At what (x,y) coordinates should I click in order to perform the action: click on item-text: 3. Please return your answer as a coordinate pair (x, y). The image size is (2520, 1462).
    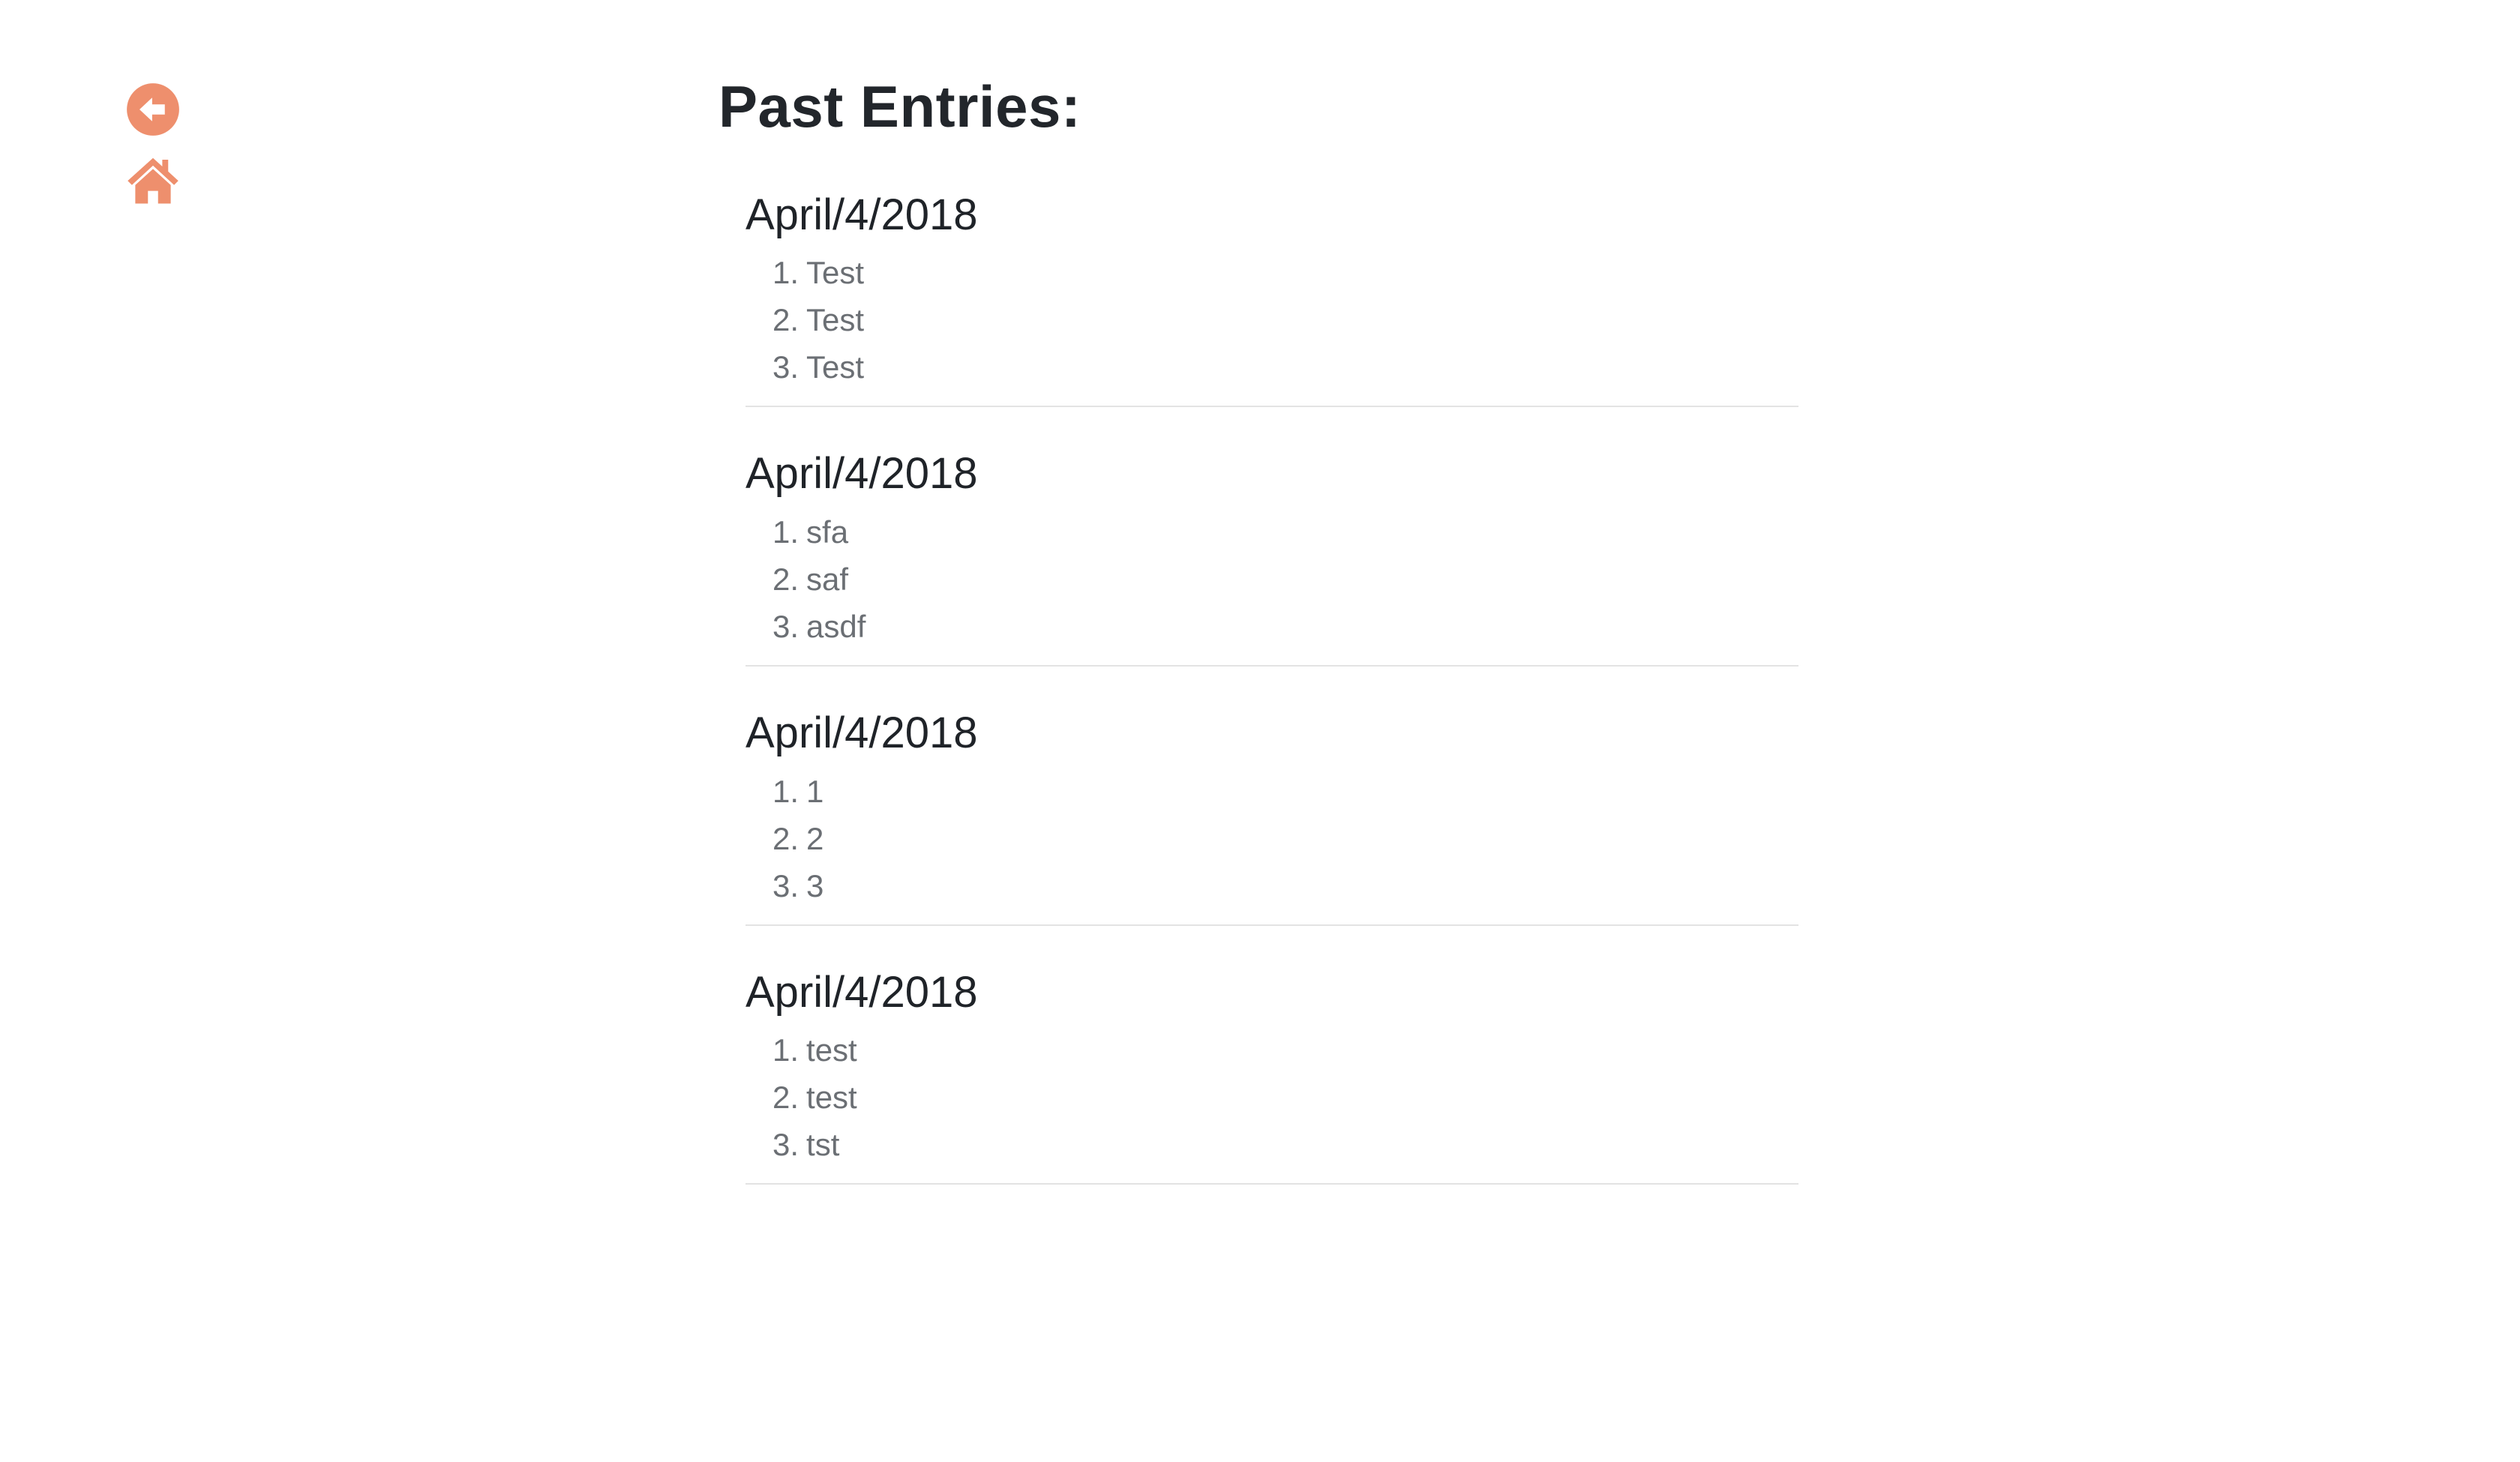
    Looking at the image, I should click on (815, 885).